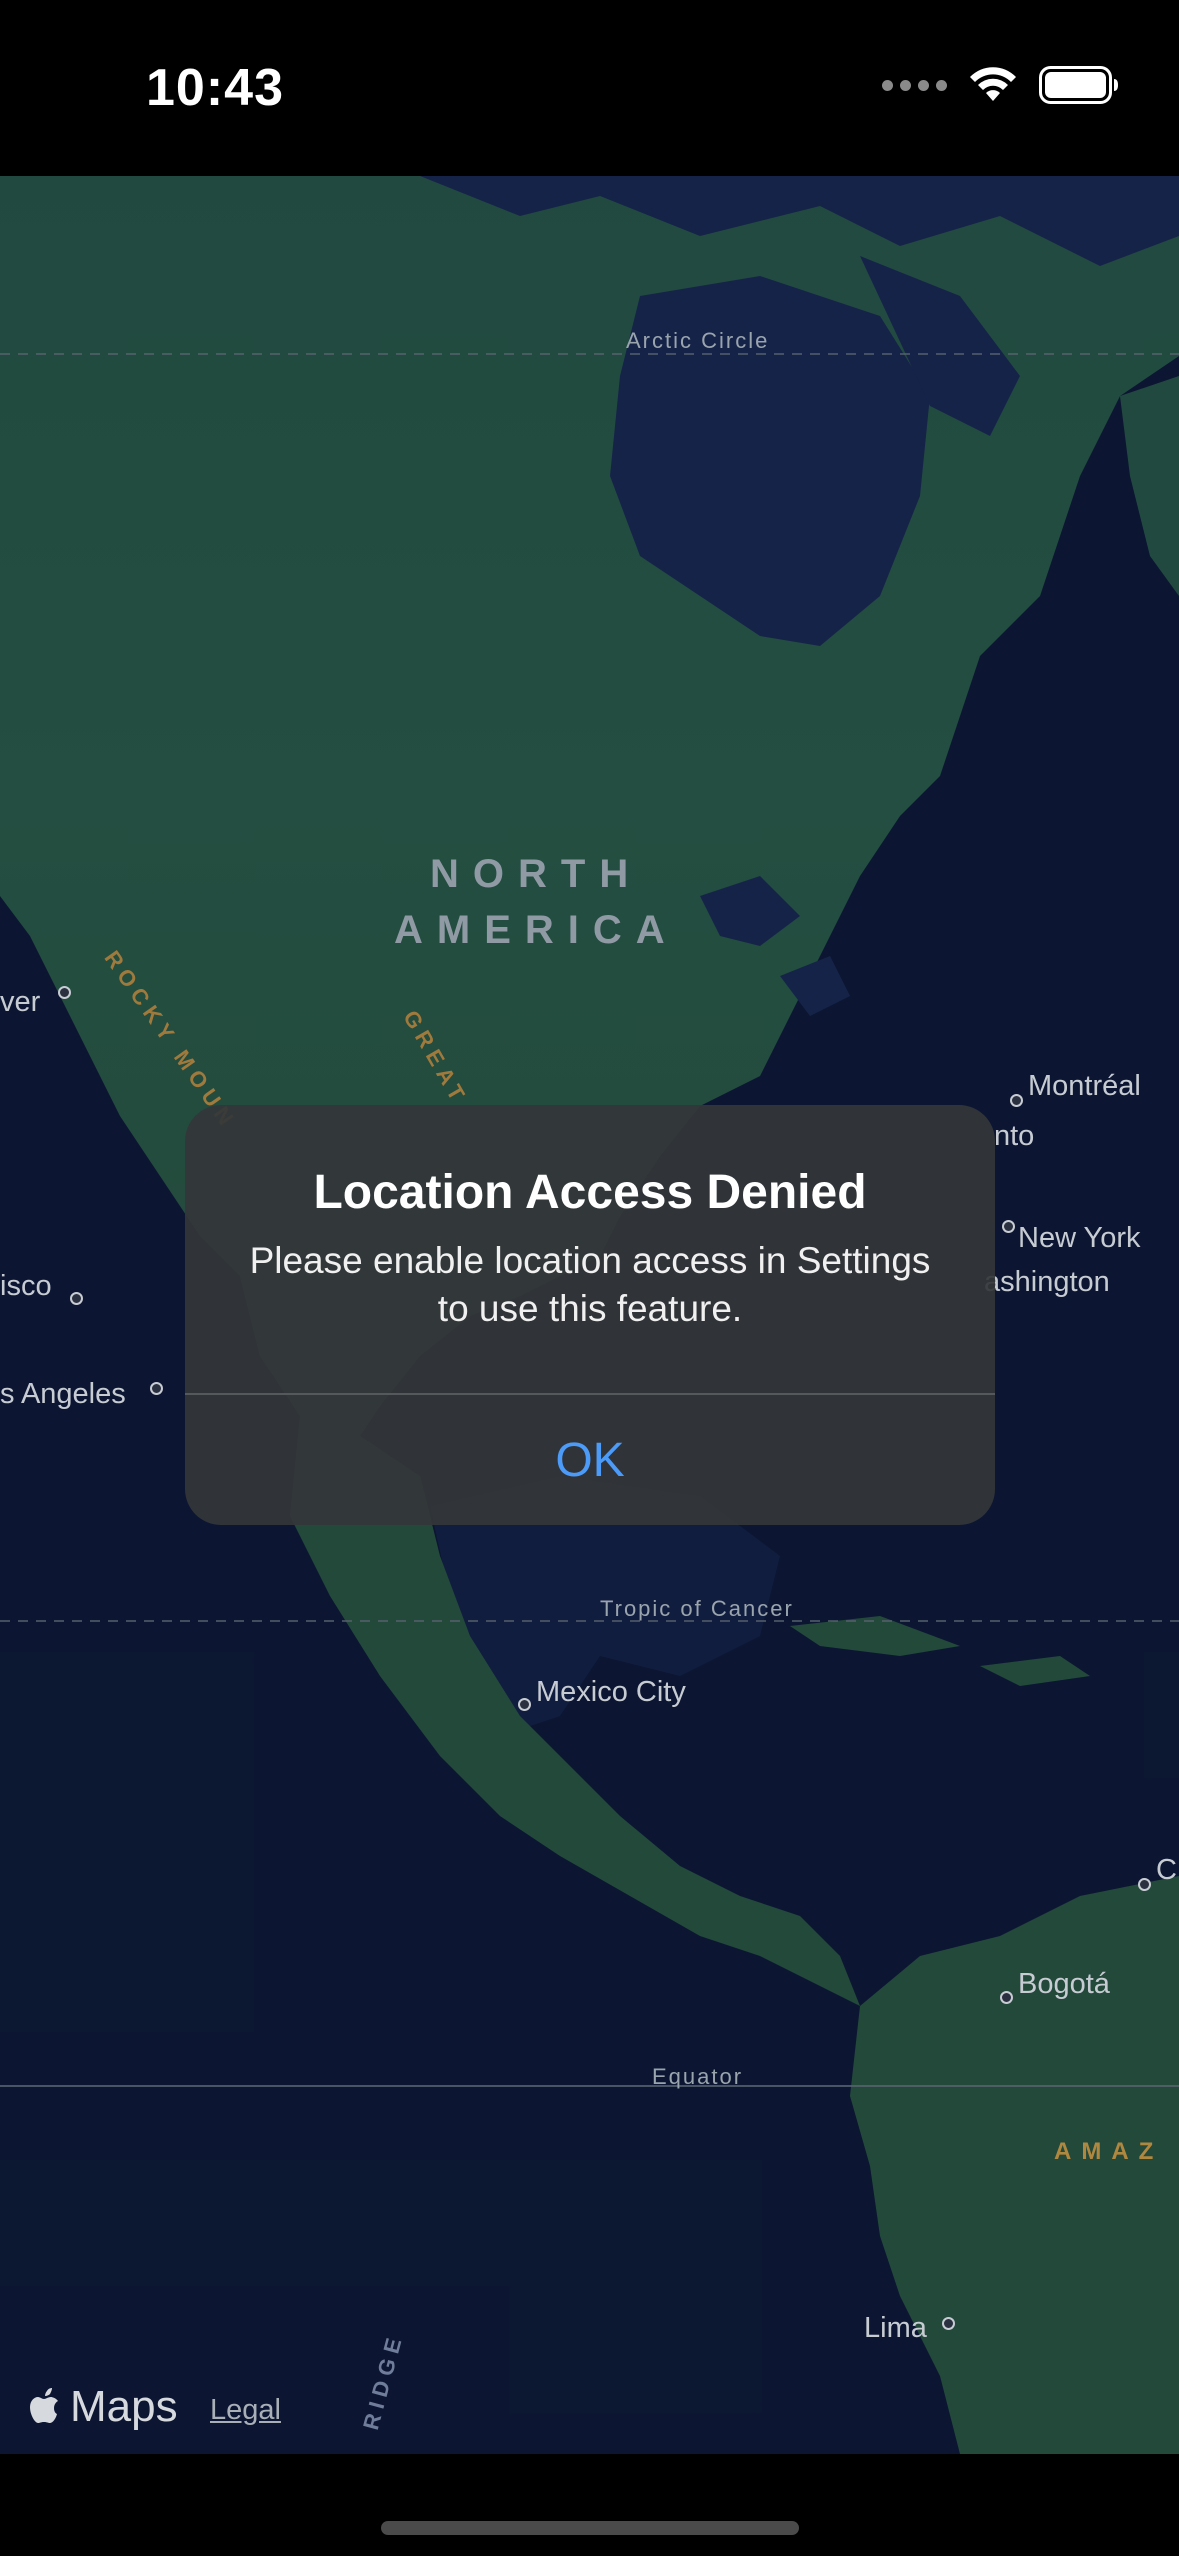 This screenshot has width=1179, height=2556. What do you see at coordinates (895, 2328) in the screenshot?
I see `lima-label: Lima` at bounding box center [895, 2328].